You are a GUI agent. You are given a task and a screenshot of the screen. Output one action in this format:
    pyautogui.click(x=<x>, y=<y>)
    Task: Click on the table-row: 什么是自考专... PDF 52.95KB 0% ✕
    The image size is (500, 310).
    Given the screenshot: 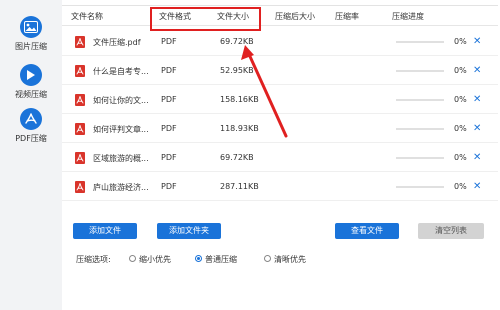 What is the action you would take?
    pyautogui.click(x=280, y=70)
    